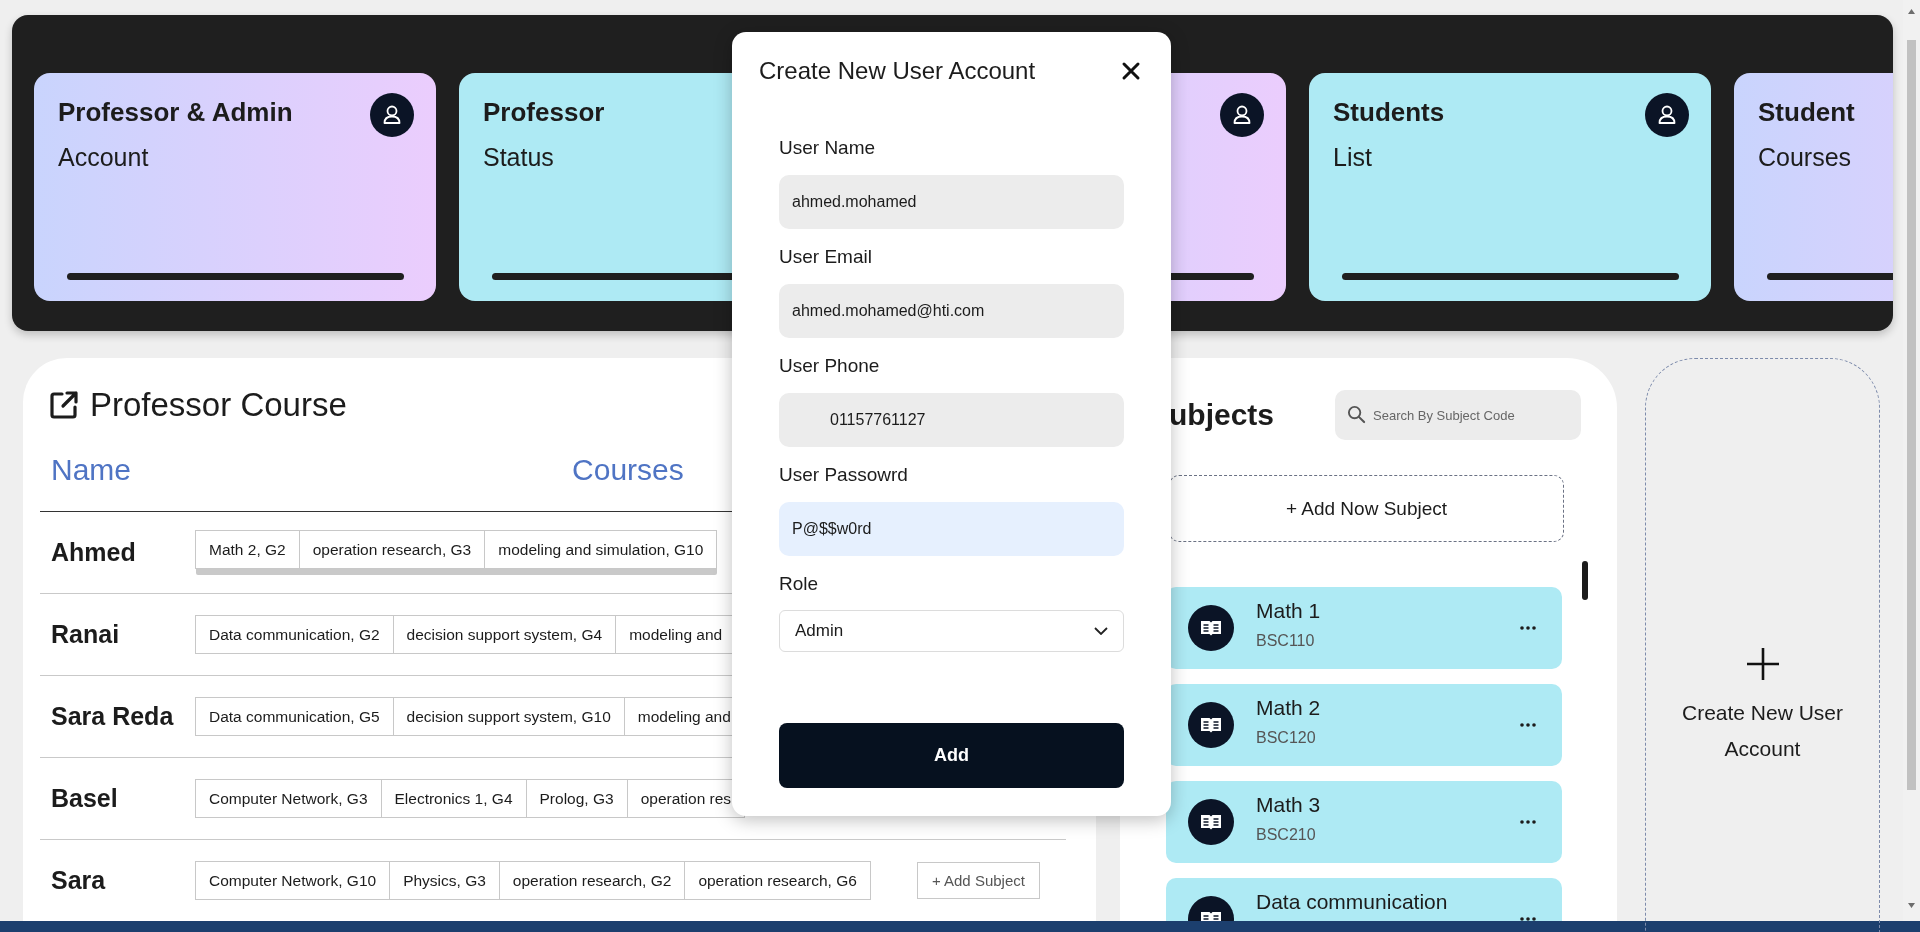 The height and width of the screenshot is (932, 1920). What do you see at coordinates (79, 880) in the screenshot?
I see `professor-name: Sara` at bounding box center [79, 880].